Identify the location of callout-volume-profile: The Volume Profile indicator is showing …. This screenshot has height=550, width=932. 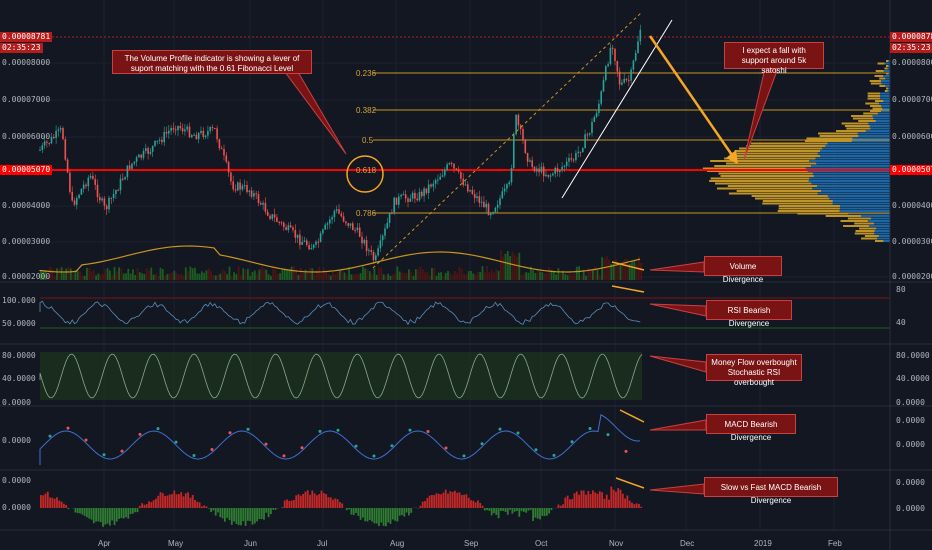
(212, 62).